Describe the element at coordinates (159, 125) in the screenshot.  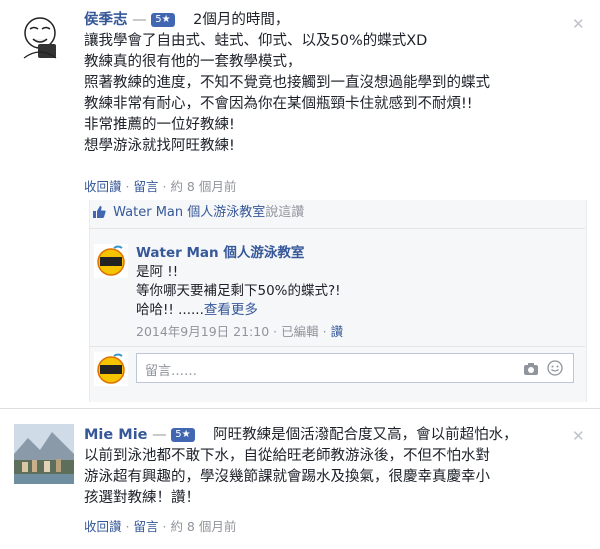
I see `comment-line: 非常推薦的一位好教練!` at that location.